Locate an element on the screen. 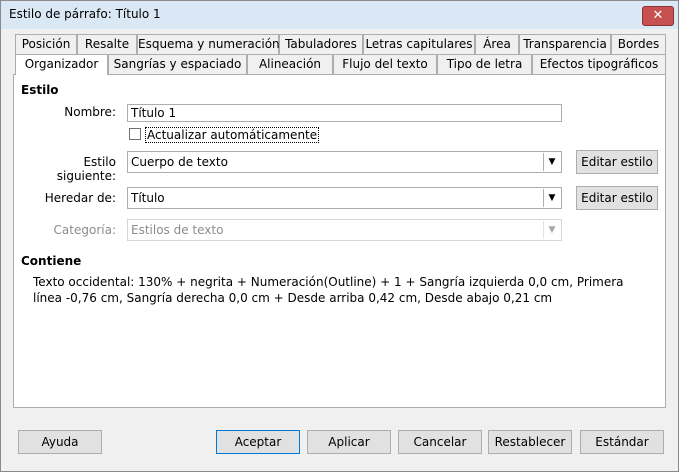 This screenshot has width=679, height=472. reset-button: Restablecer is located at coordinates (530, 442).